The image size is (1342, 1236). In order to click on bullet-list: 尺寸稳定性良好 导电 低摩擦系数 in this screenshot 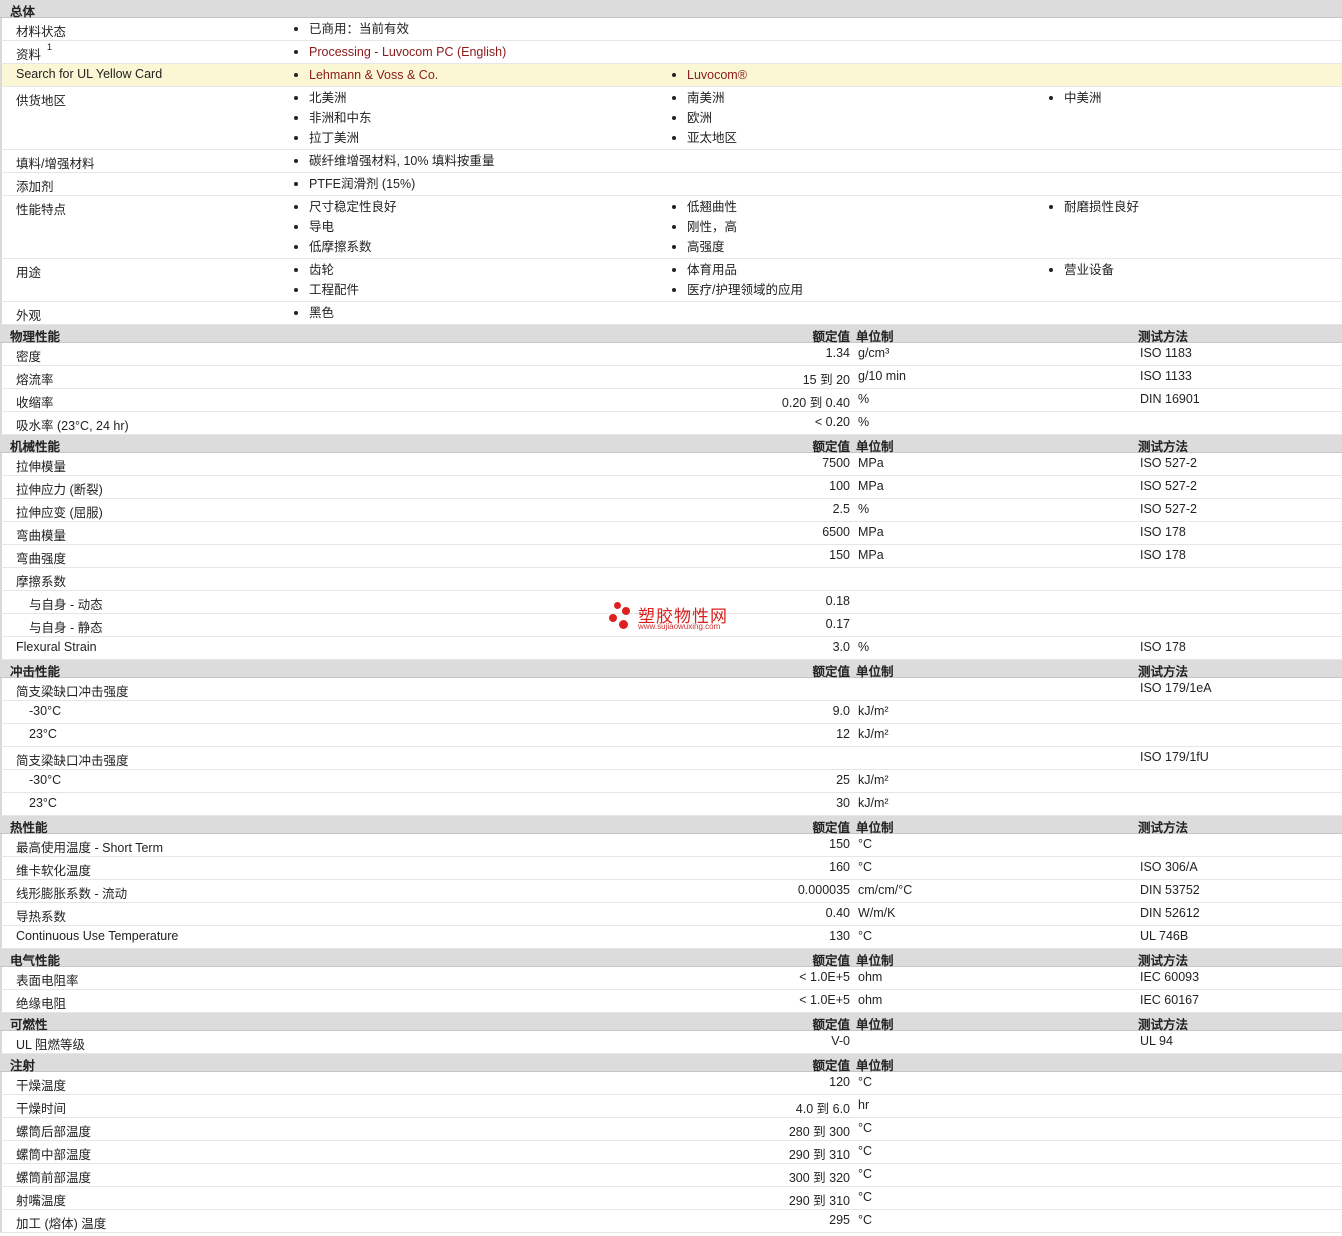, I will do `click(344, 229)`.